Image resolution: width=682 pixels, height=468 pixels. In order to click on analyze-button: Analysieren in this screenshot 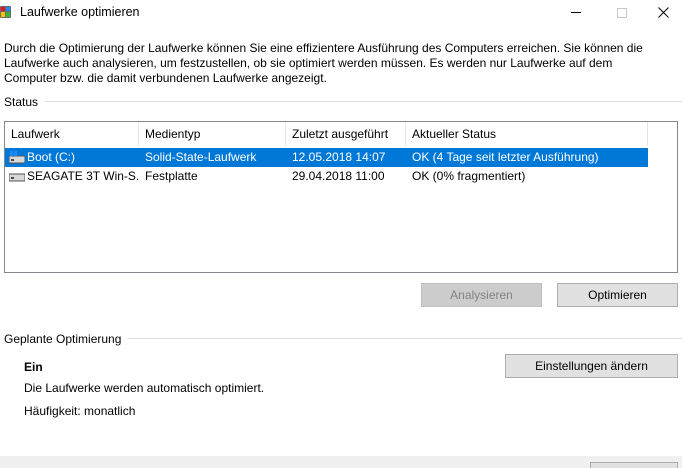, I will do `click(481, 295)`.